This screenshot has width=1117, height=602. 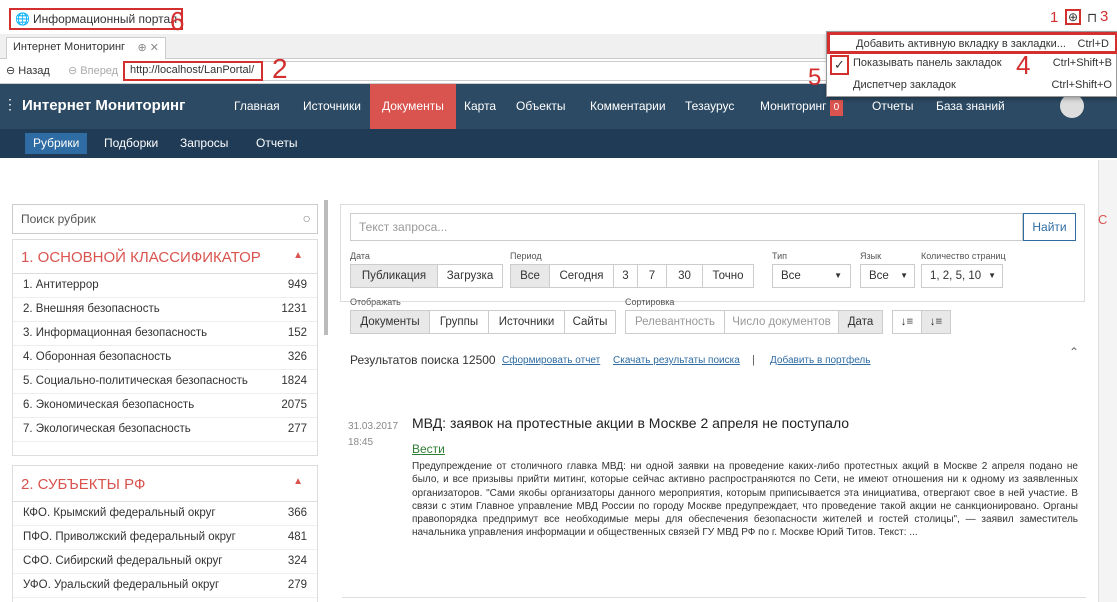 What do you see at coordinates (165, 562) in the screenshot?
I see `list-item: СФО. Сибирский федеральный округ 324` at bounding box center [165, 562].